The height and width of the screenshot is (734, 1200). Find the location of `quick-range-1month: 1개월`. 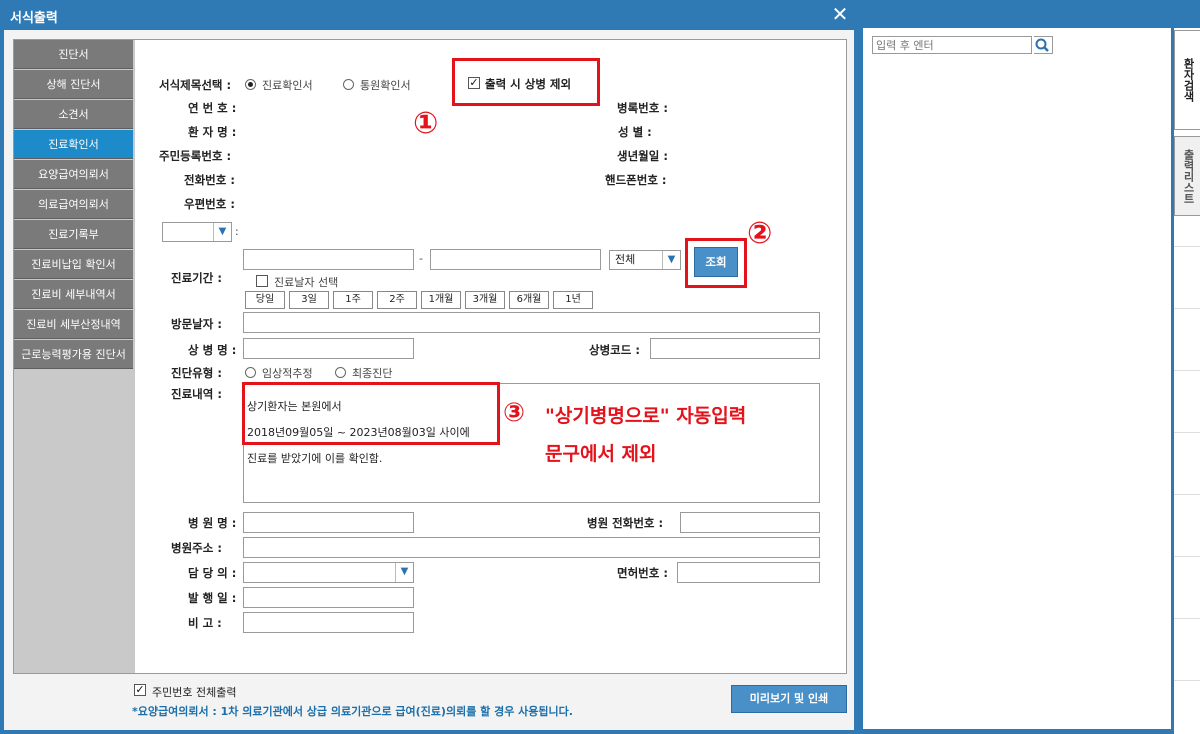

quick-range-1month: 1개월 is located at coordinates (441, 300).